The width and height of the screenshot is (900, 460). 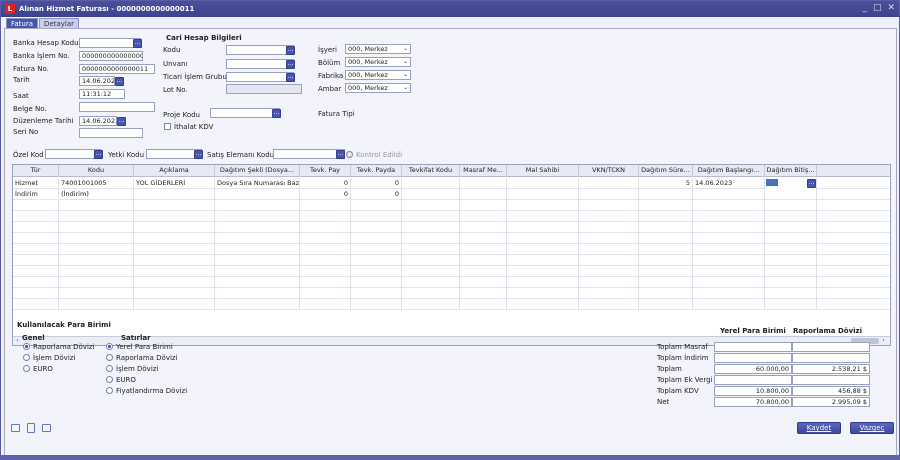 I want to click on proje-kodu-input, so click(x=245, y=113).